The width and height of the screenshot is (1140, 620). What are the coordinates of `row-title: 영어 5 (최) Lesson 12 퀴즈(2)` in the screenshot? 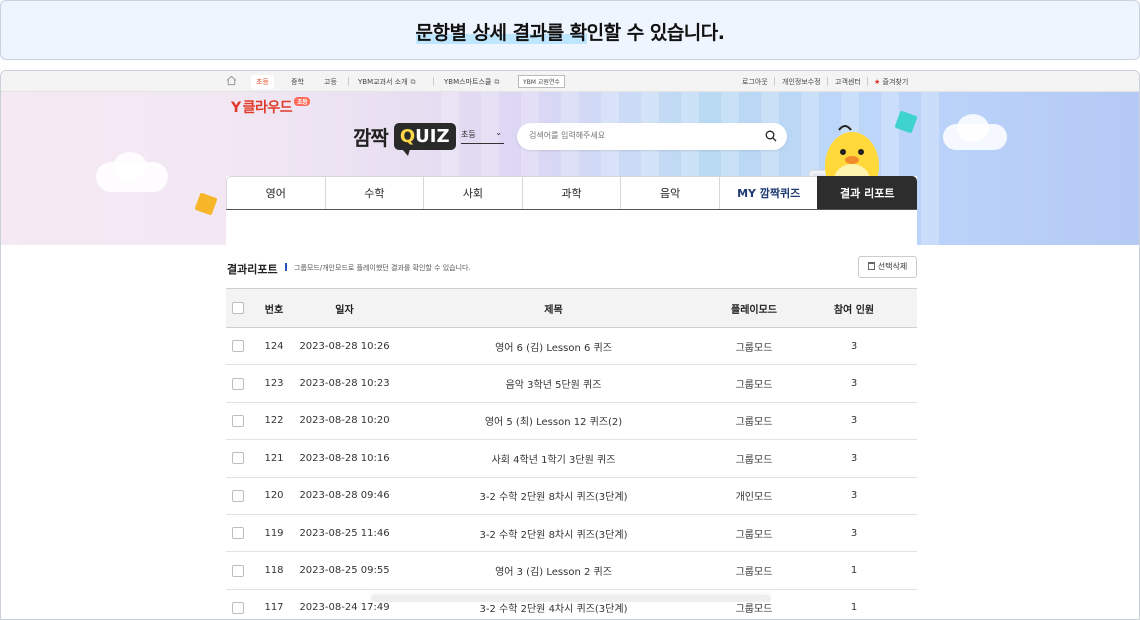 It's located at (553, 421).